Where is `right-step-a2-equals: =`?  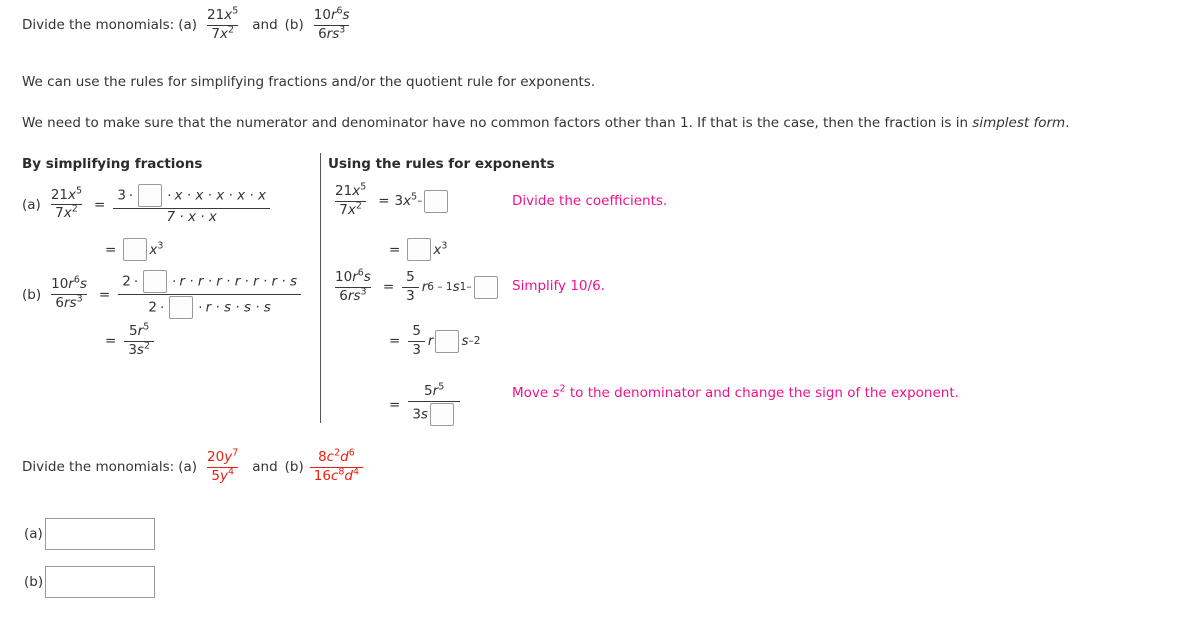
right-step-a2-equals: = is located at coordinates (395, 249).